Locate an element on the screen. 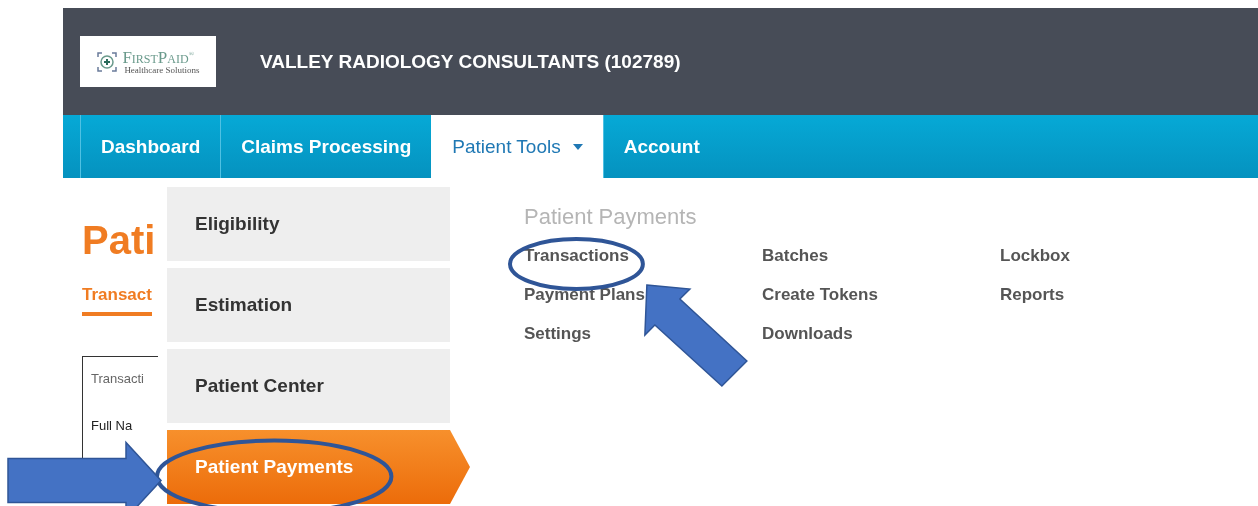  panel-title: Transacti is located at coordinates (117, 378).